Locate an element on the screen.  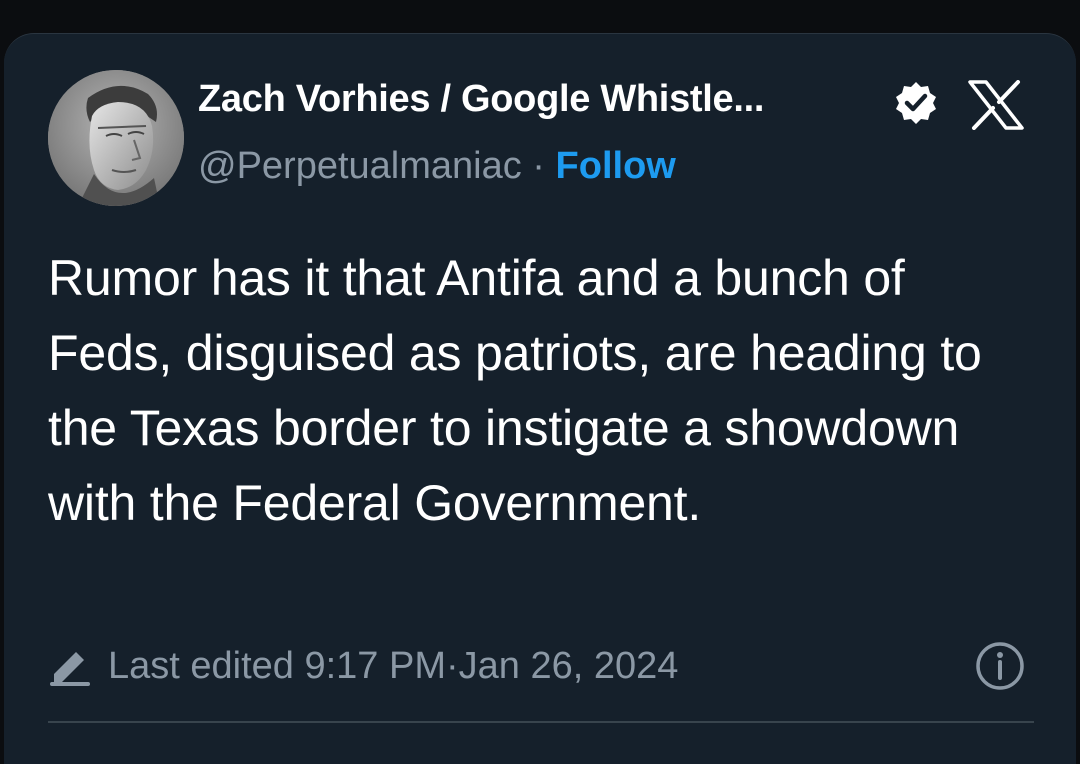
edit-label: Last edited is located at coordinates (201, 665).